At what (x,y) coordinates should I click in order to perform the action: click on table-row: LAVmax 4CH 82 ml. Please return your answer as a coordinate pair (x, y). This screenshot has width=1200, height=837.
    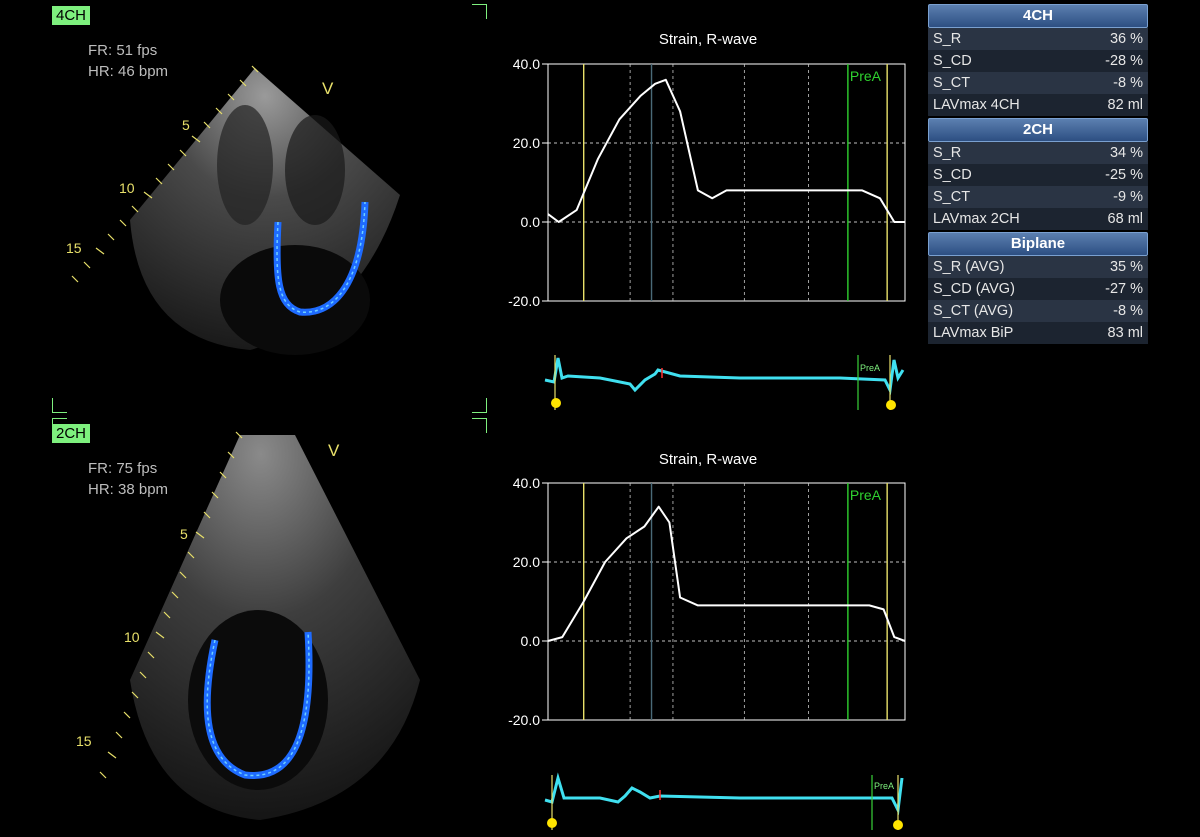
    Looking at the image, I should click on (1038, 105).